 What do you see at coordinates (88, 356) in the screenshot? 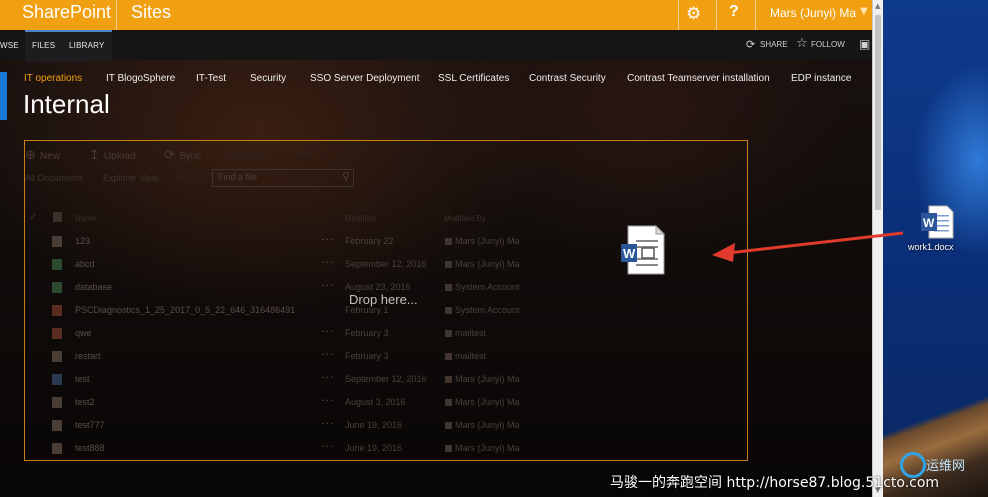
I see `file-name-link: restart` at bounding box center [88, 356].